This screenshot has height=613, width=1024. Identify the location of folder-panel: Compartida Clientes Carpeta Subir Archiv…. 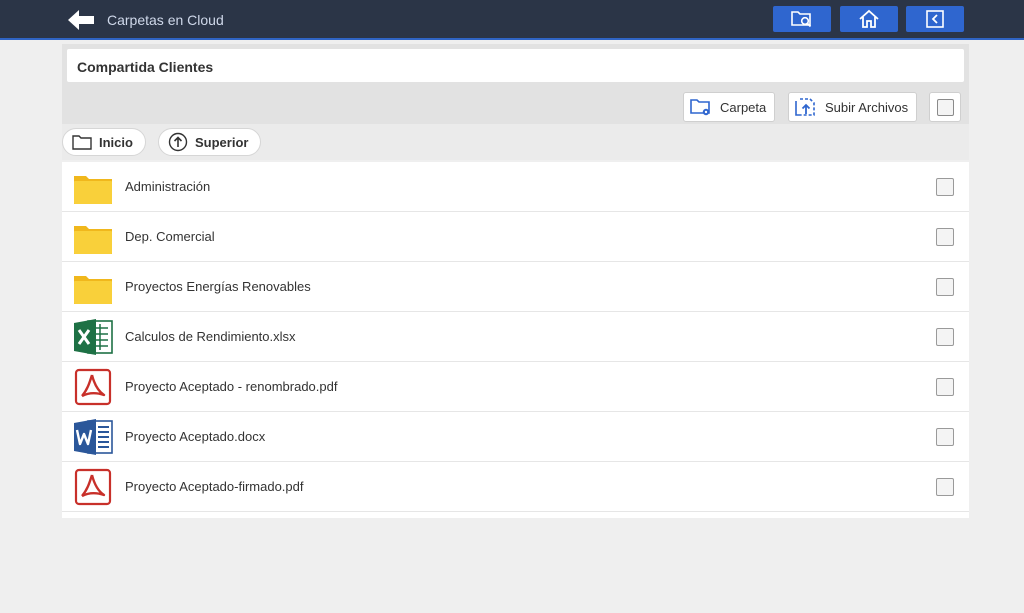
(515, 84).